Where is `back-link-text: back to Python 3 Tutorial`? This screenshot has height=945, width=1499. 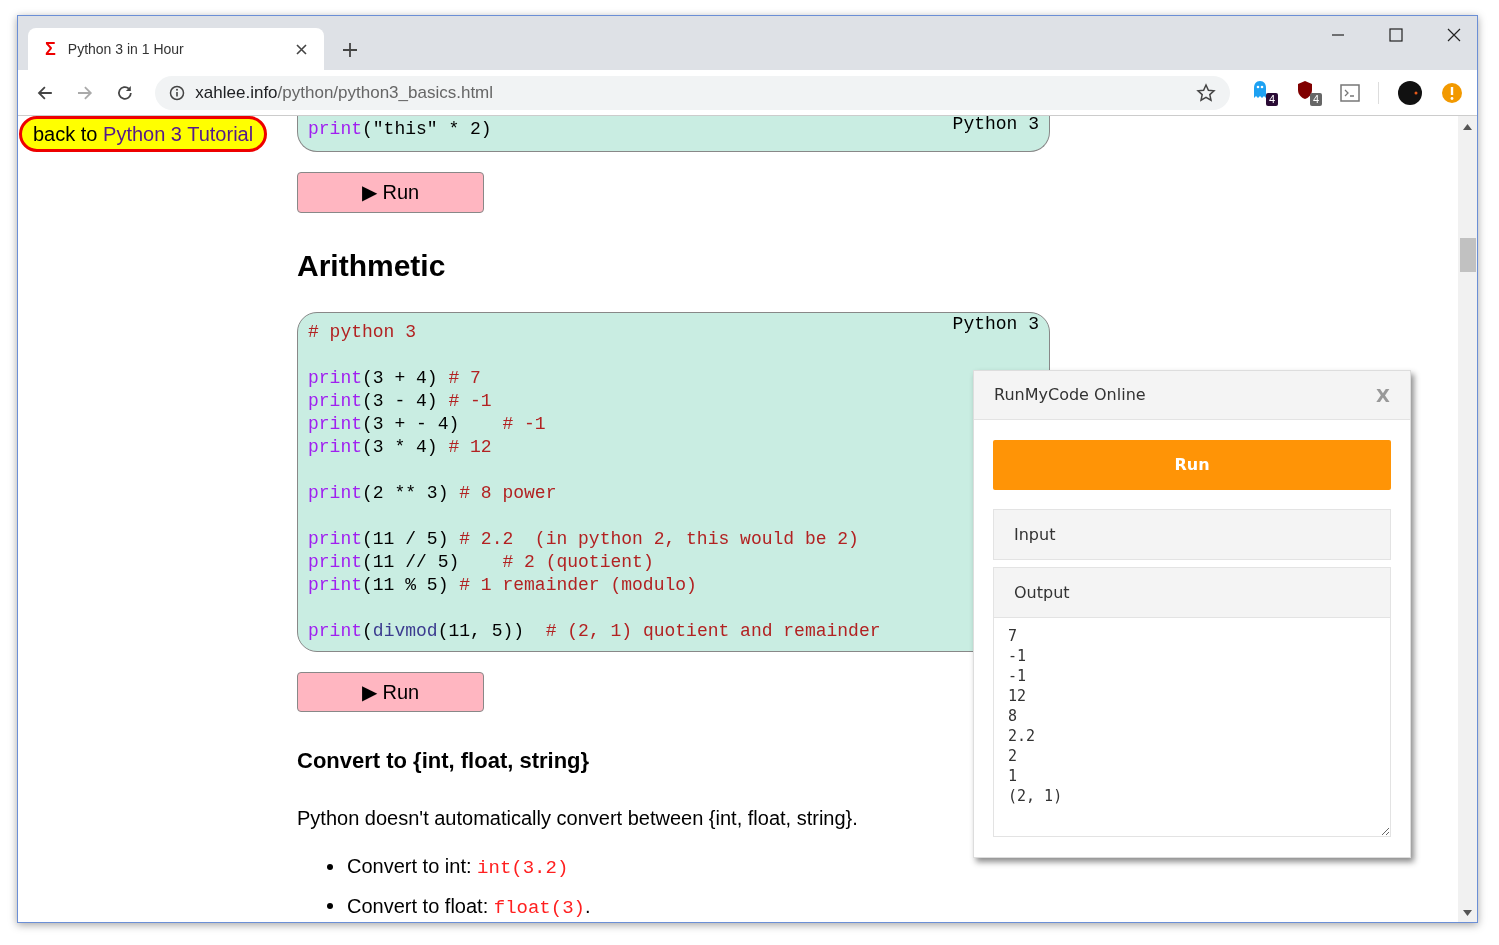
back-link-text: back to Python 3 Tutorial is located at coordinates (143, 134).